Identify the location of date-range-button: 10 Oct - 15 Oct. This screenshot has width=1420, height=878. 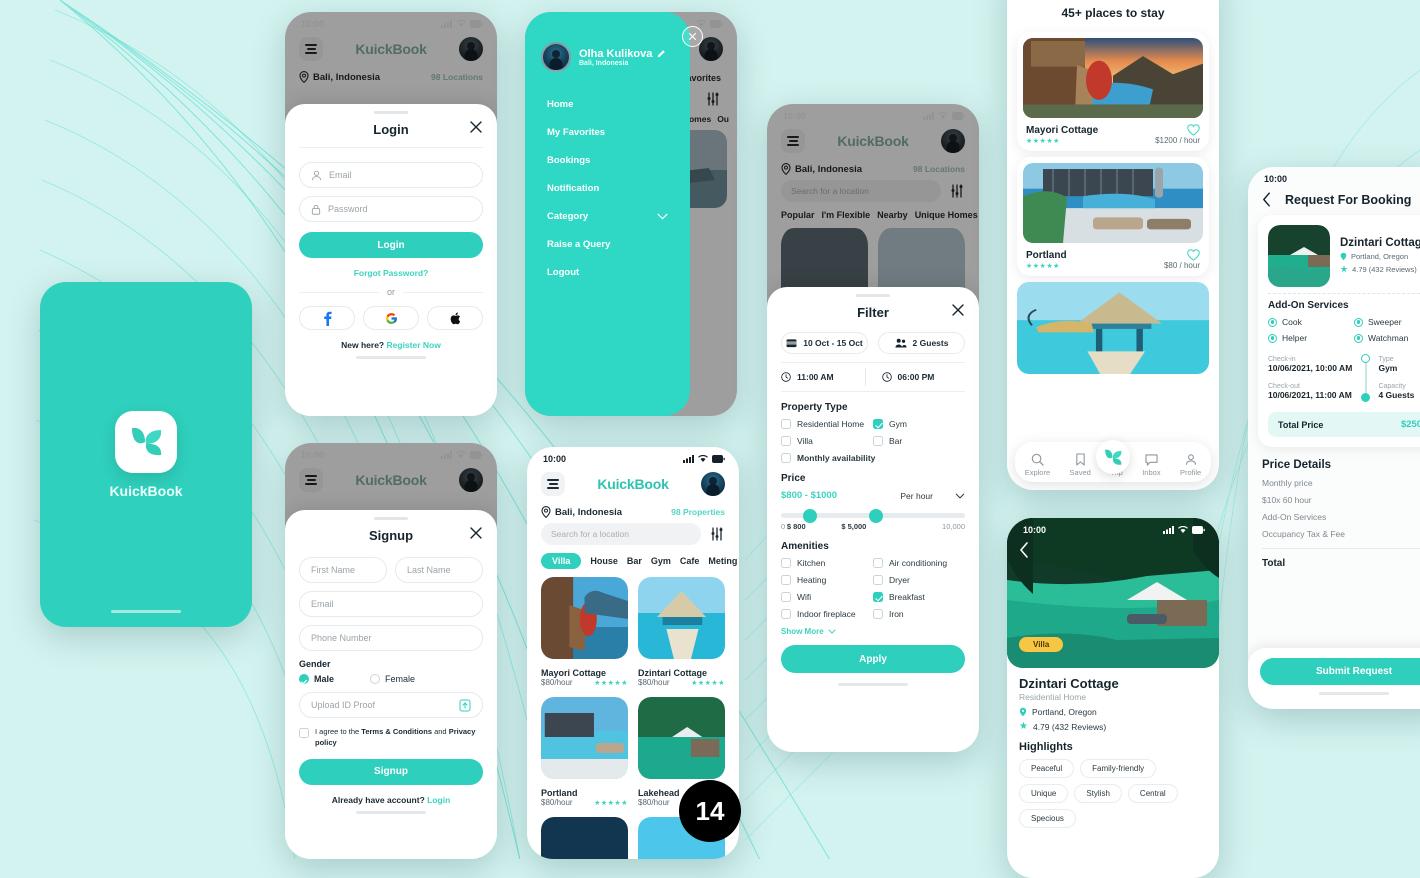
(824, 343).